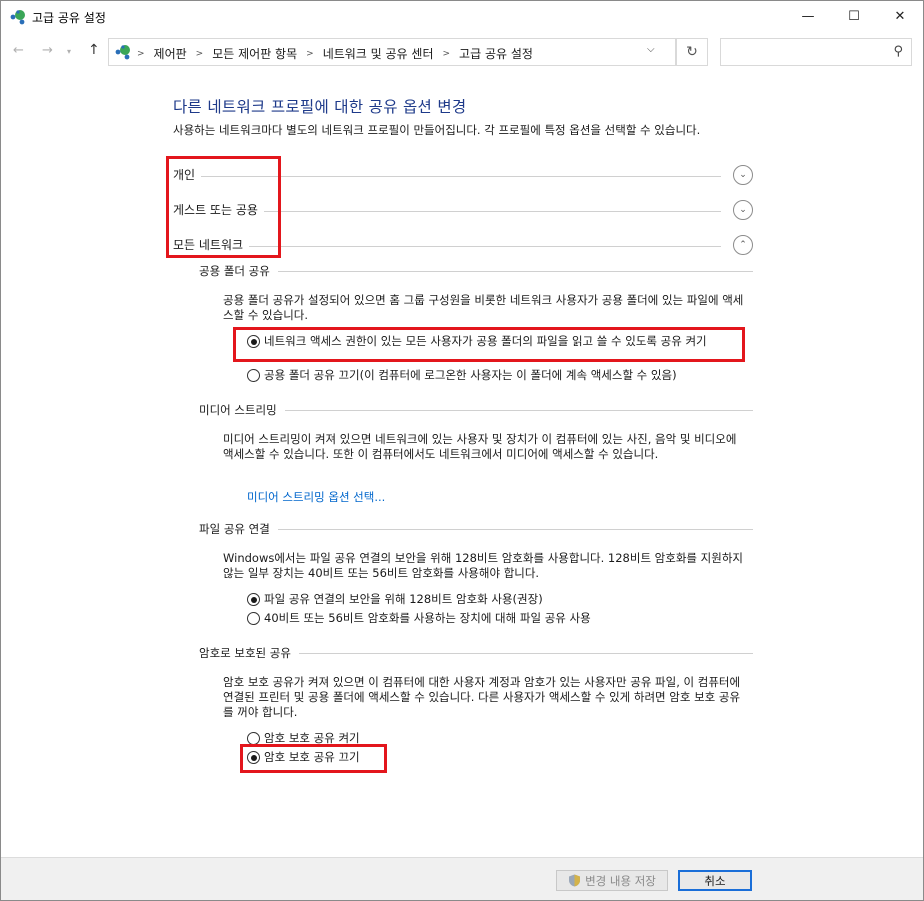 The image size is (924, 901). Describe the element at coordinates (496, 53) in the screenshot. I see `breadcrumb-advanced-sharing: 고급 공유 설정` at that location.